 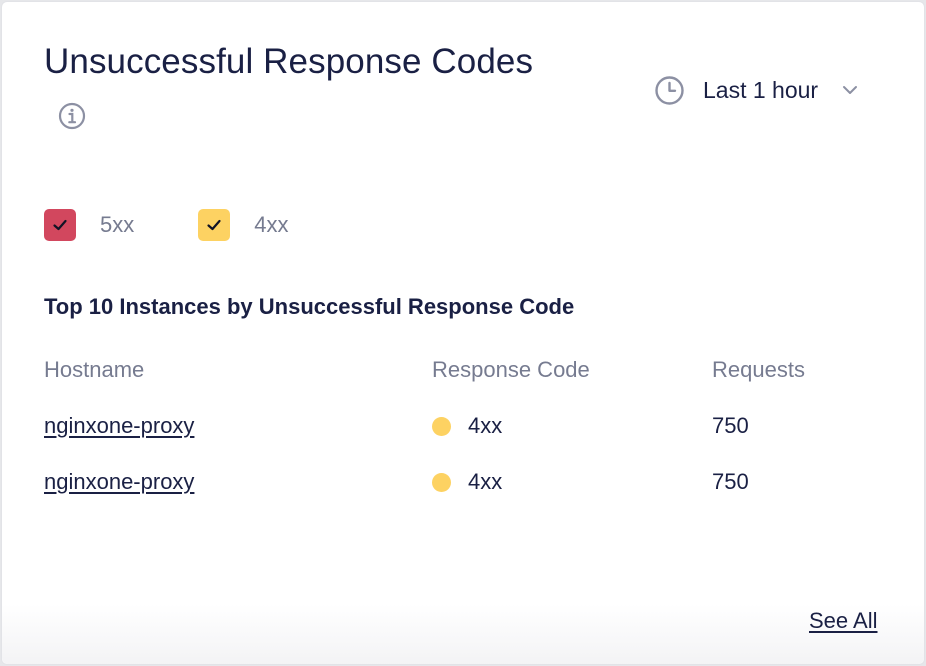 I want to click on legend-item-4xx: 4xx, so click(x=243, y=225).